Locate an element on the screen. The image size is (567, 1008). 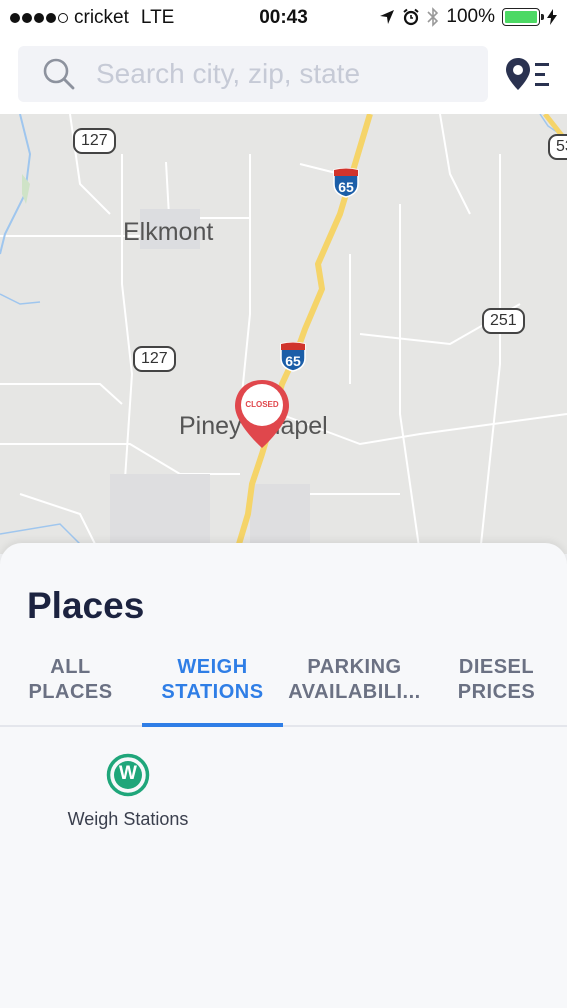
route-shield-127-south: 127 is located at coordinates (154, 359).